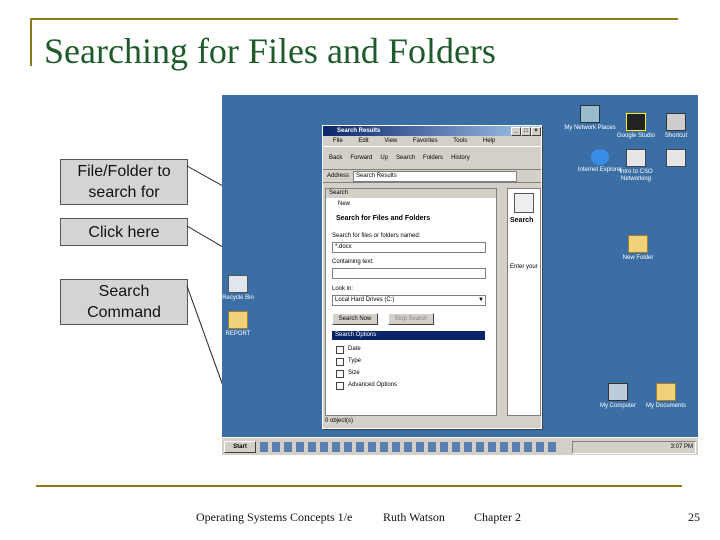 The width and height of the screenshot is (720, 540). Describe the element at coordinates (665, 406) in the screenshot. I see `desktop-icon-my-documents-label: My Documents` at that location.